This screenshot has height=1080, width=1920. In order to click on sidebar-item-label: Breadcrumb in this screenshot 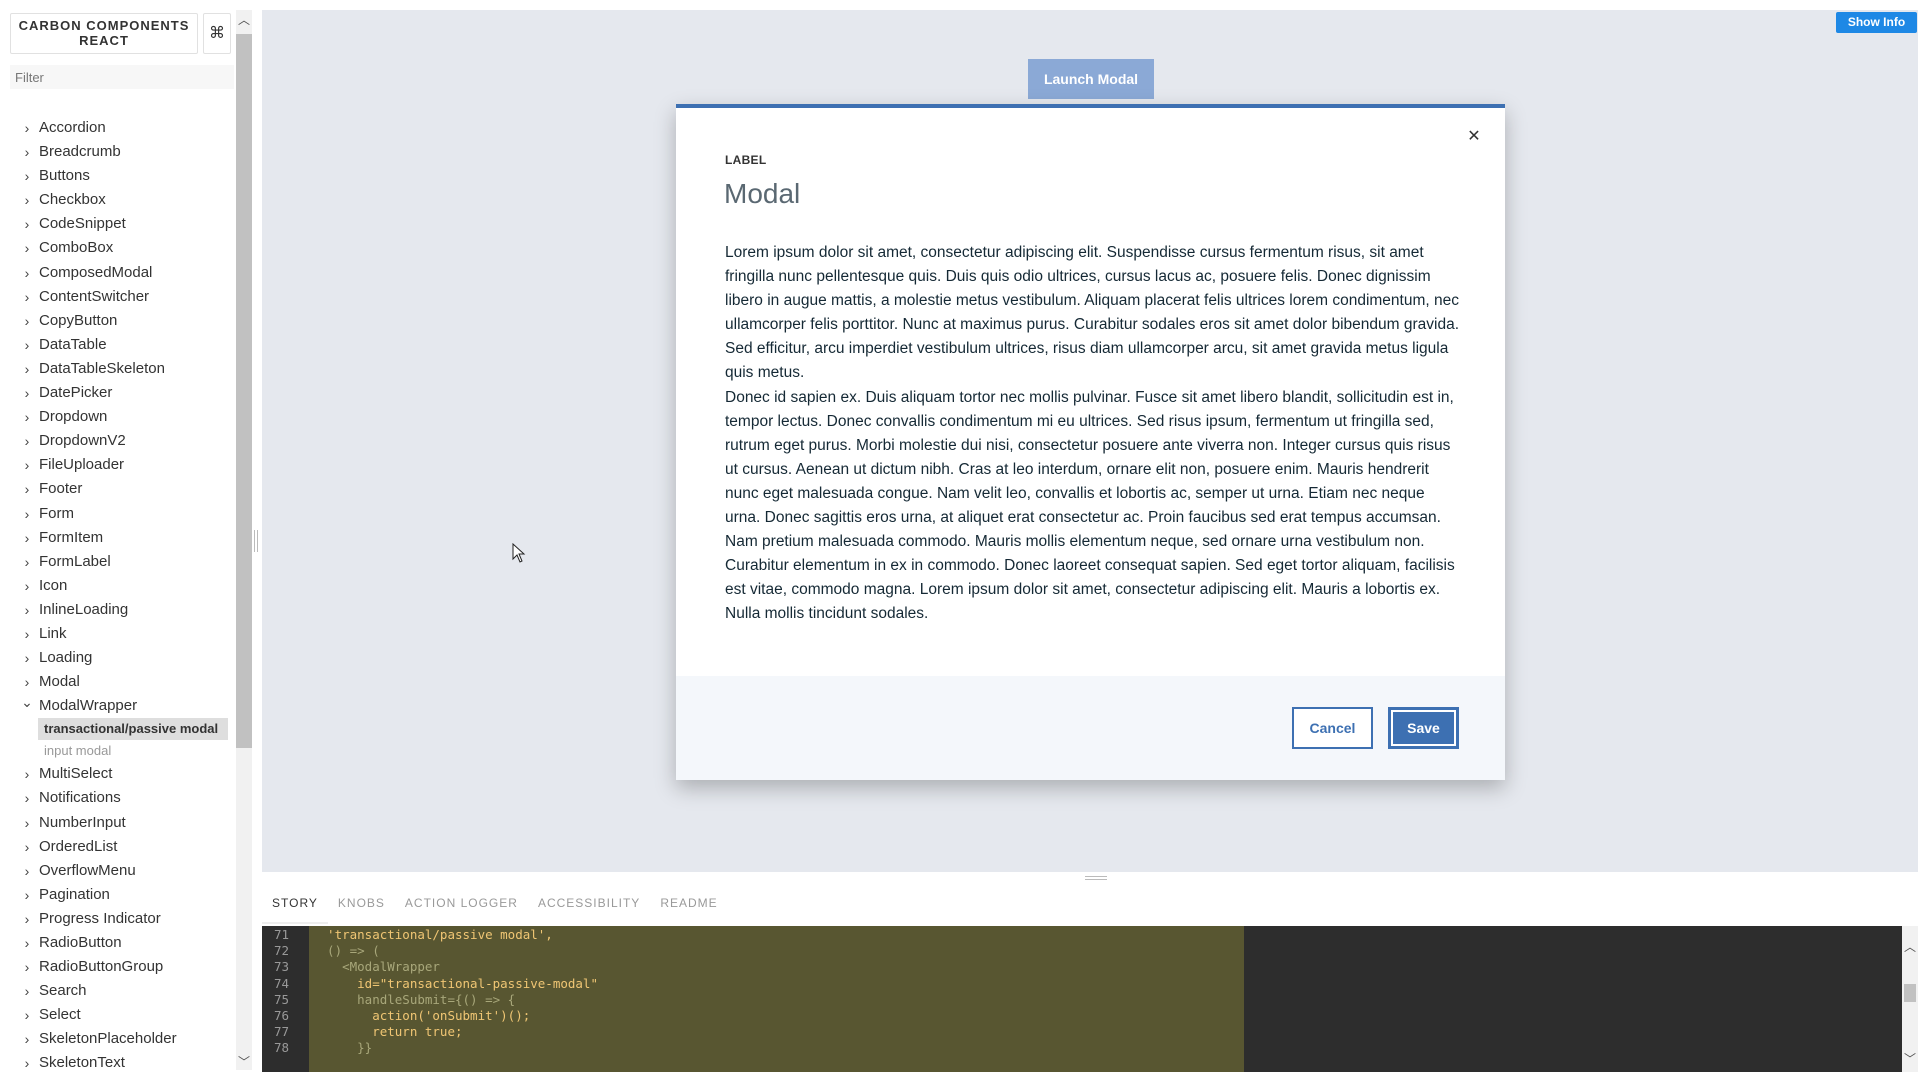, I will do `click(80, 152)`.